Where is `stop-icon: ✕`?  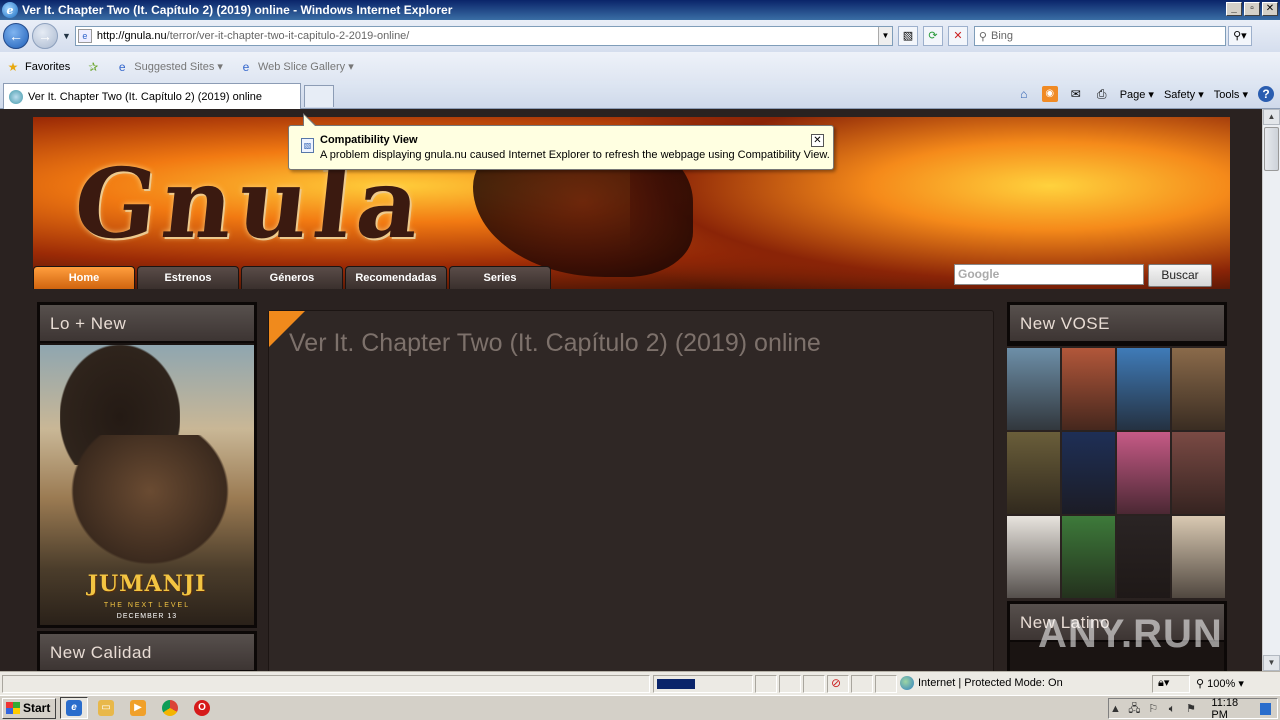
stop-icon: ✕ is located at coordinates (957, 36).